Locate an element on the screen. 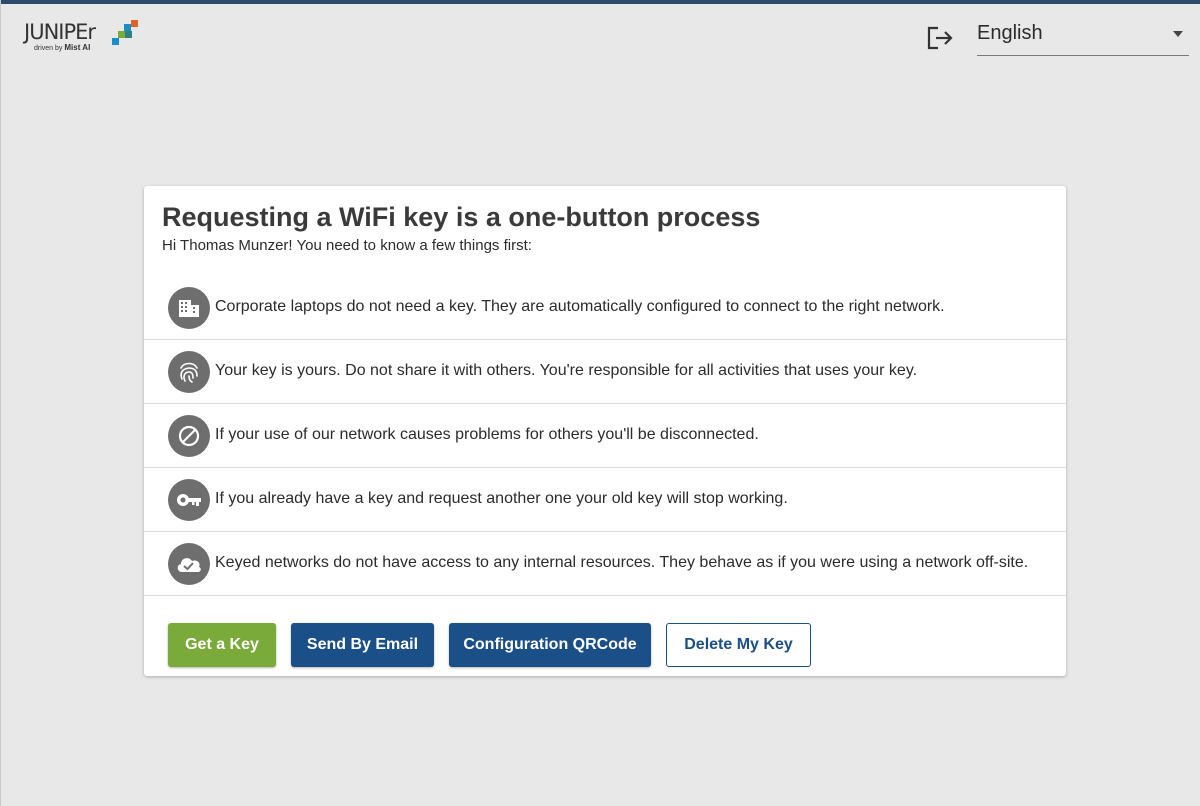 The height and width of the screenshot is (806, 1200). logo-square-orange is located at coordinates (134, 23).